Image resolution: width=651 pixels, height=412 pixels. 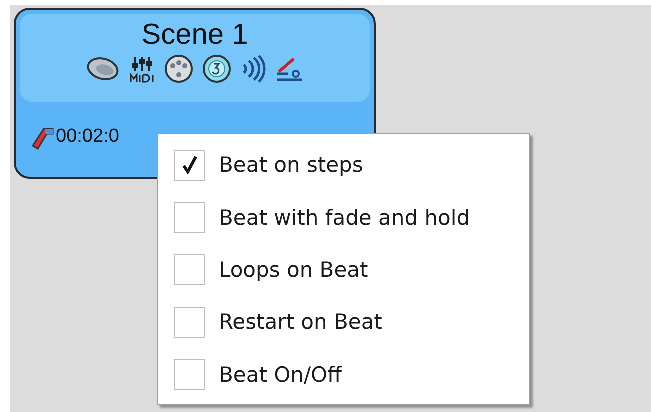 What do you see at coordinates (343, 322) in the screenshot?
I see `menu-item: Restart on Beat` at bounding box center [343, 322].